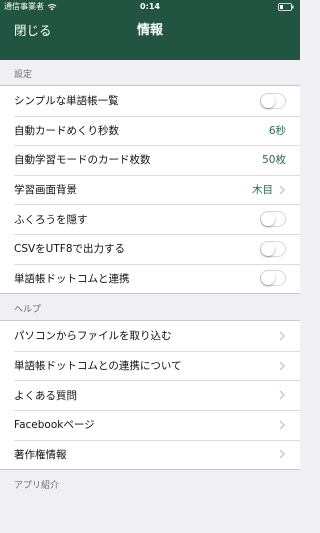 The height and width of the screenshot is (533, 320). Describe the element at coordinates (150, 130) in the screenshot. I see `setting-auto-flip-seconds: 自動カードめくり秒数 6秒` at that location.